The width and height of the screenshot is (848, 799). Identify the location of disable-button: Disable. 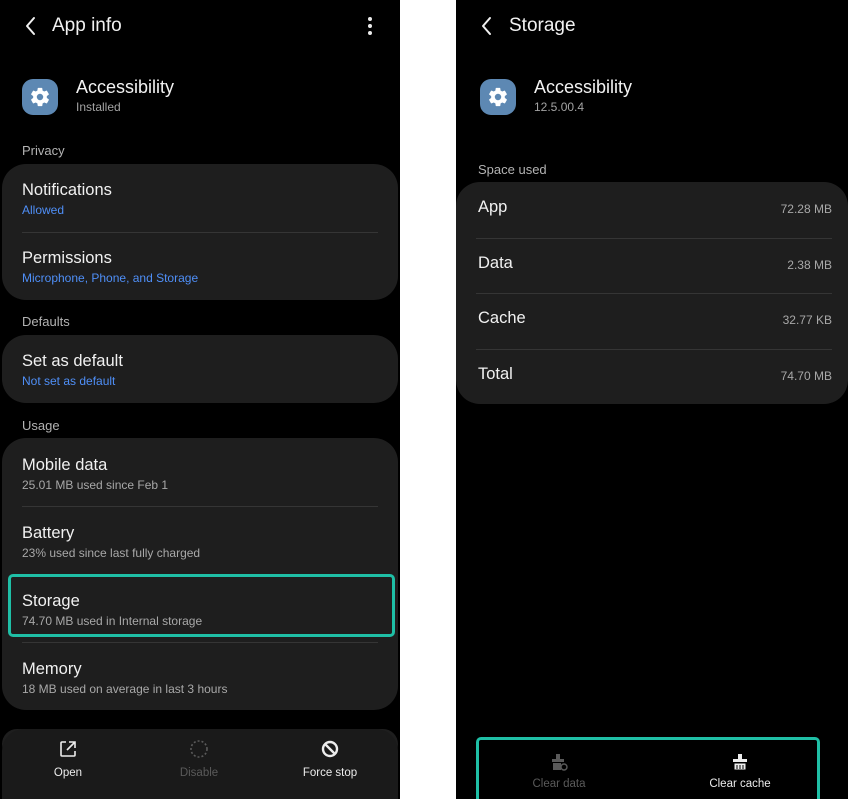
(199, 767).